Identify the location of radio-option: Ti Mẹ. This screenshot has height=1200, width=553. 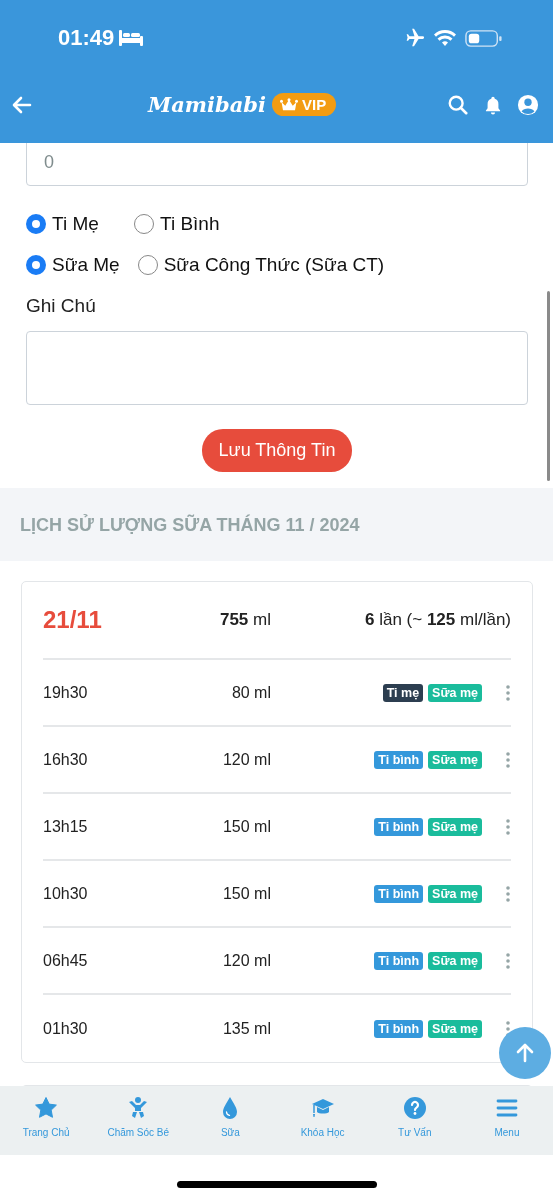
(71, 223).